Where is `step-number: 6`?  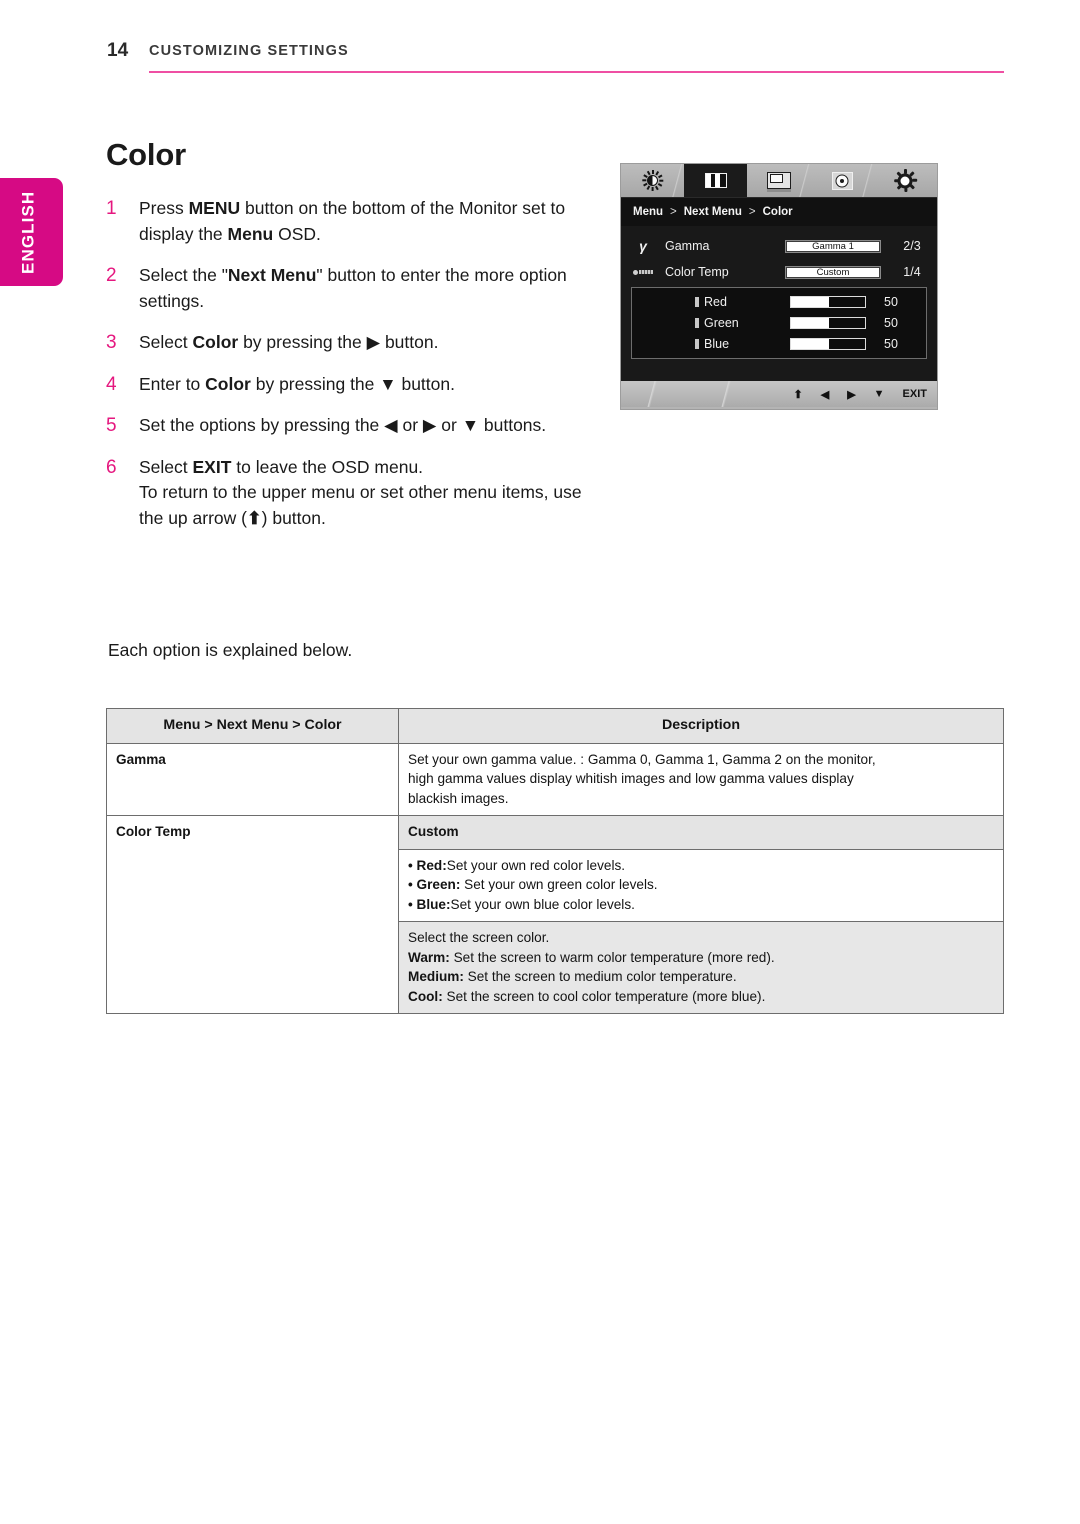
step-number: 6 is located at coordinates (111, 467).